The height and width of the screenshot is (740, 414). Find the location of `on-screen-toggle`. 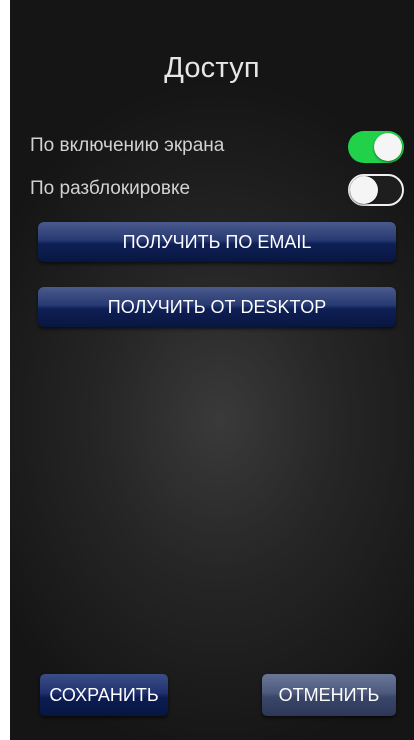

on-screen-toggle is located at coordinates (376, 147).